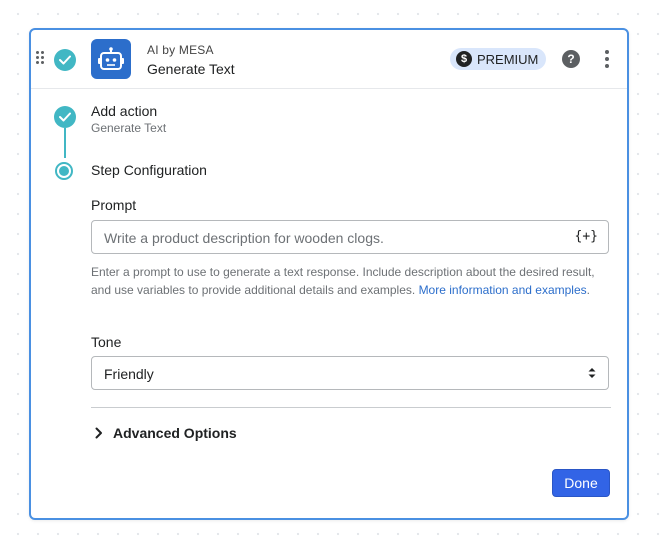  What do you see at coordinates (350, 373) in the screenshot?
I see `tone-select: Friendly` at bounding box center [350, 373].